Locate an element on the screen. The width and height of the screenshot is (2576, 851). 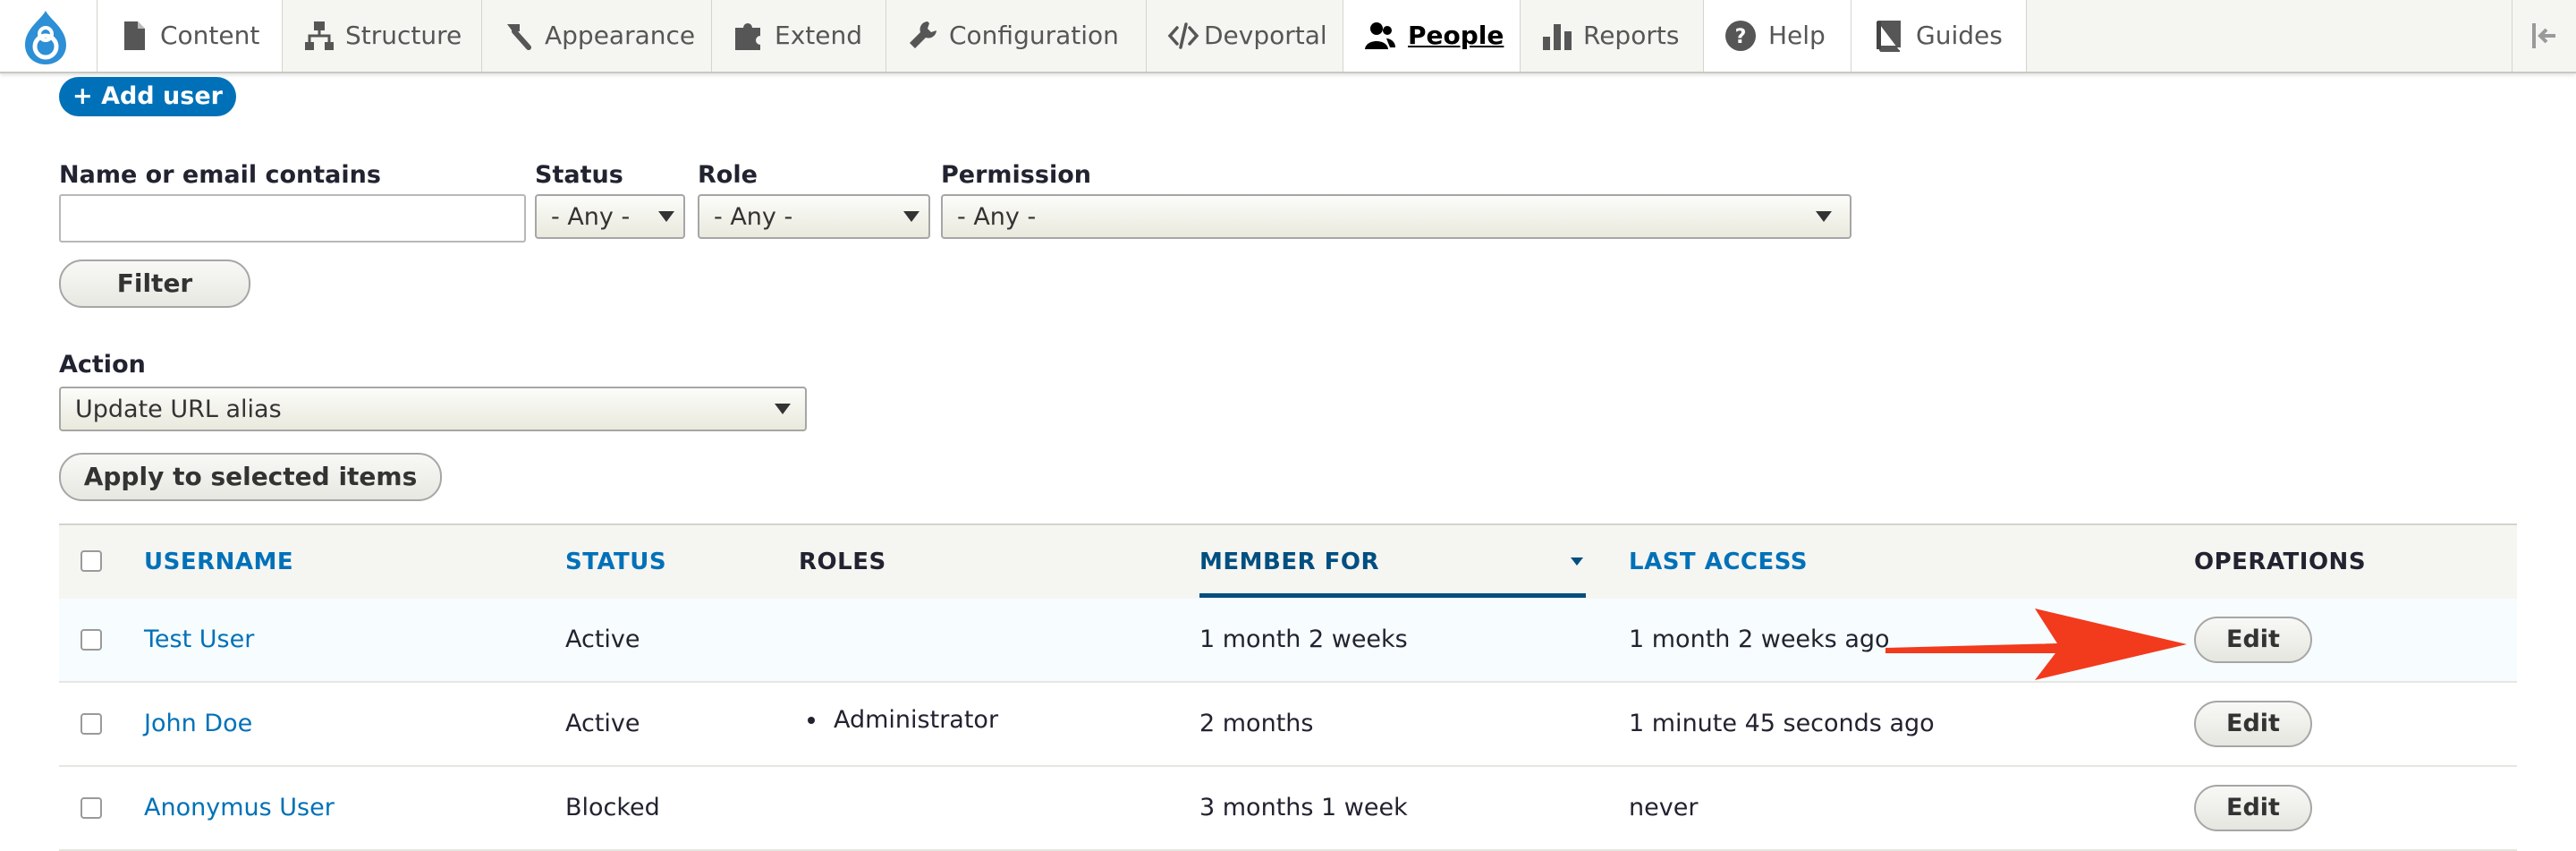
action-label: Action is located at coordinates (102, 365).